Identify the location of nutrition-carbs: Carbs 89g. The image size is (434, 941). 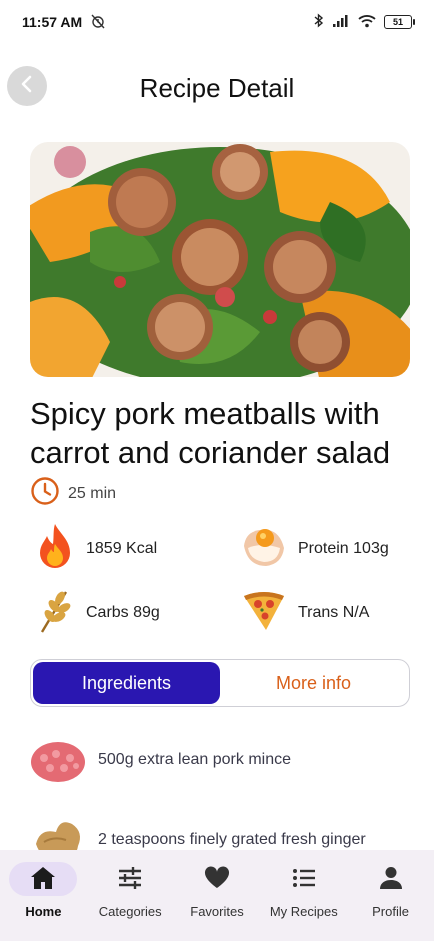
(98, 612).